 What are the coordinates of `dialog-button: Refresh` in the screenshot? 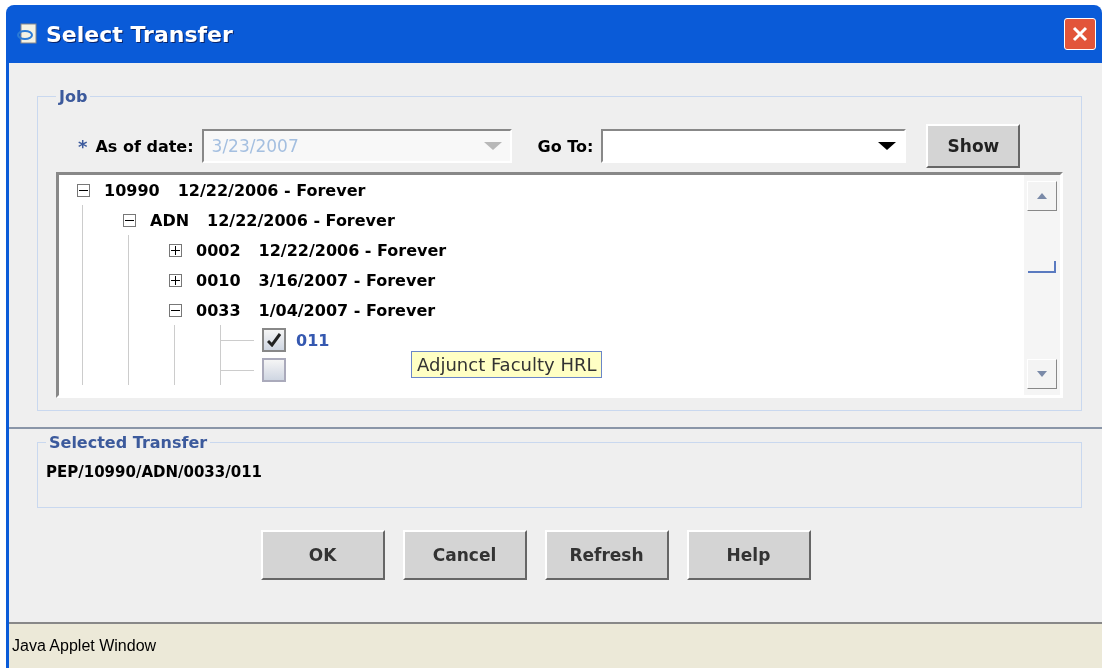 It's located at (606, 555).